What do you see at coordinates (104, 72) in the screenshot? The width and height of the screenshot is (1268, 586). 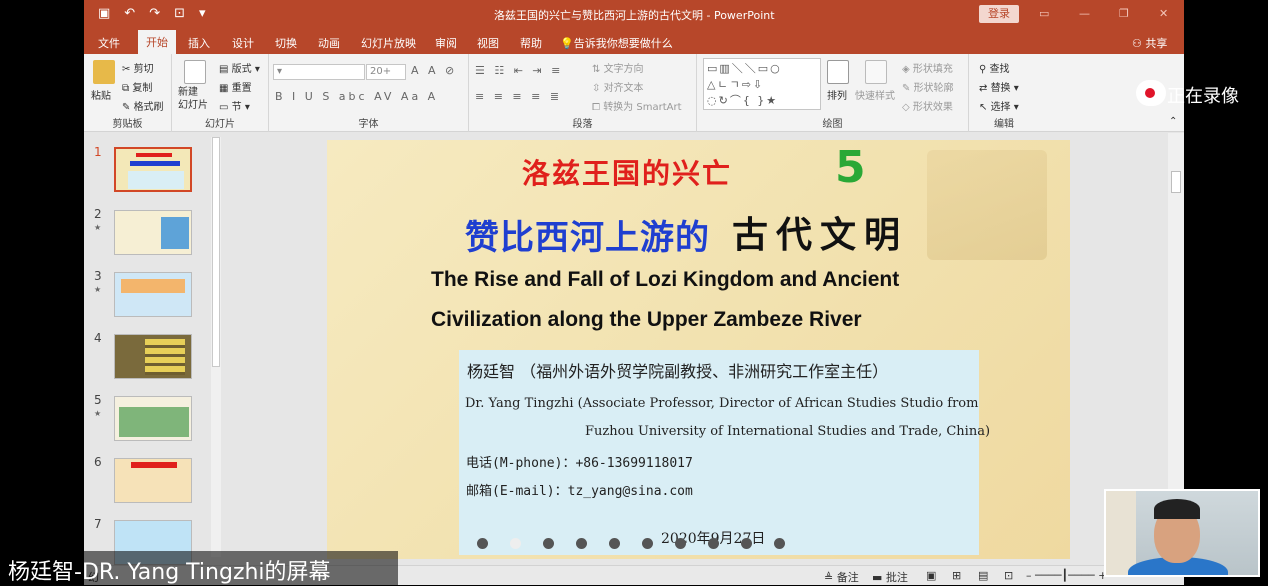 I see `paste-icon` at bounding box center [104, 72].